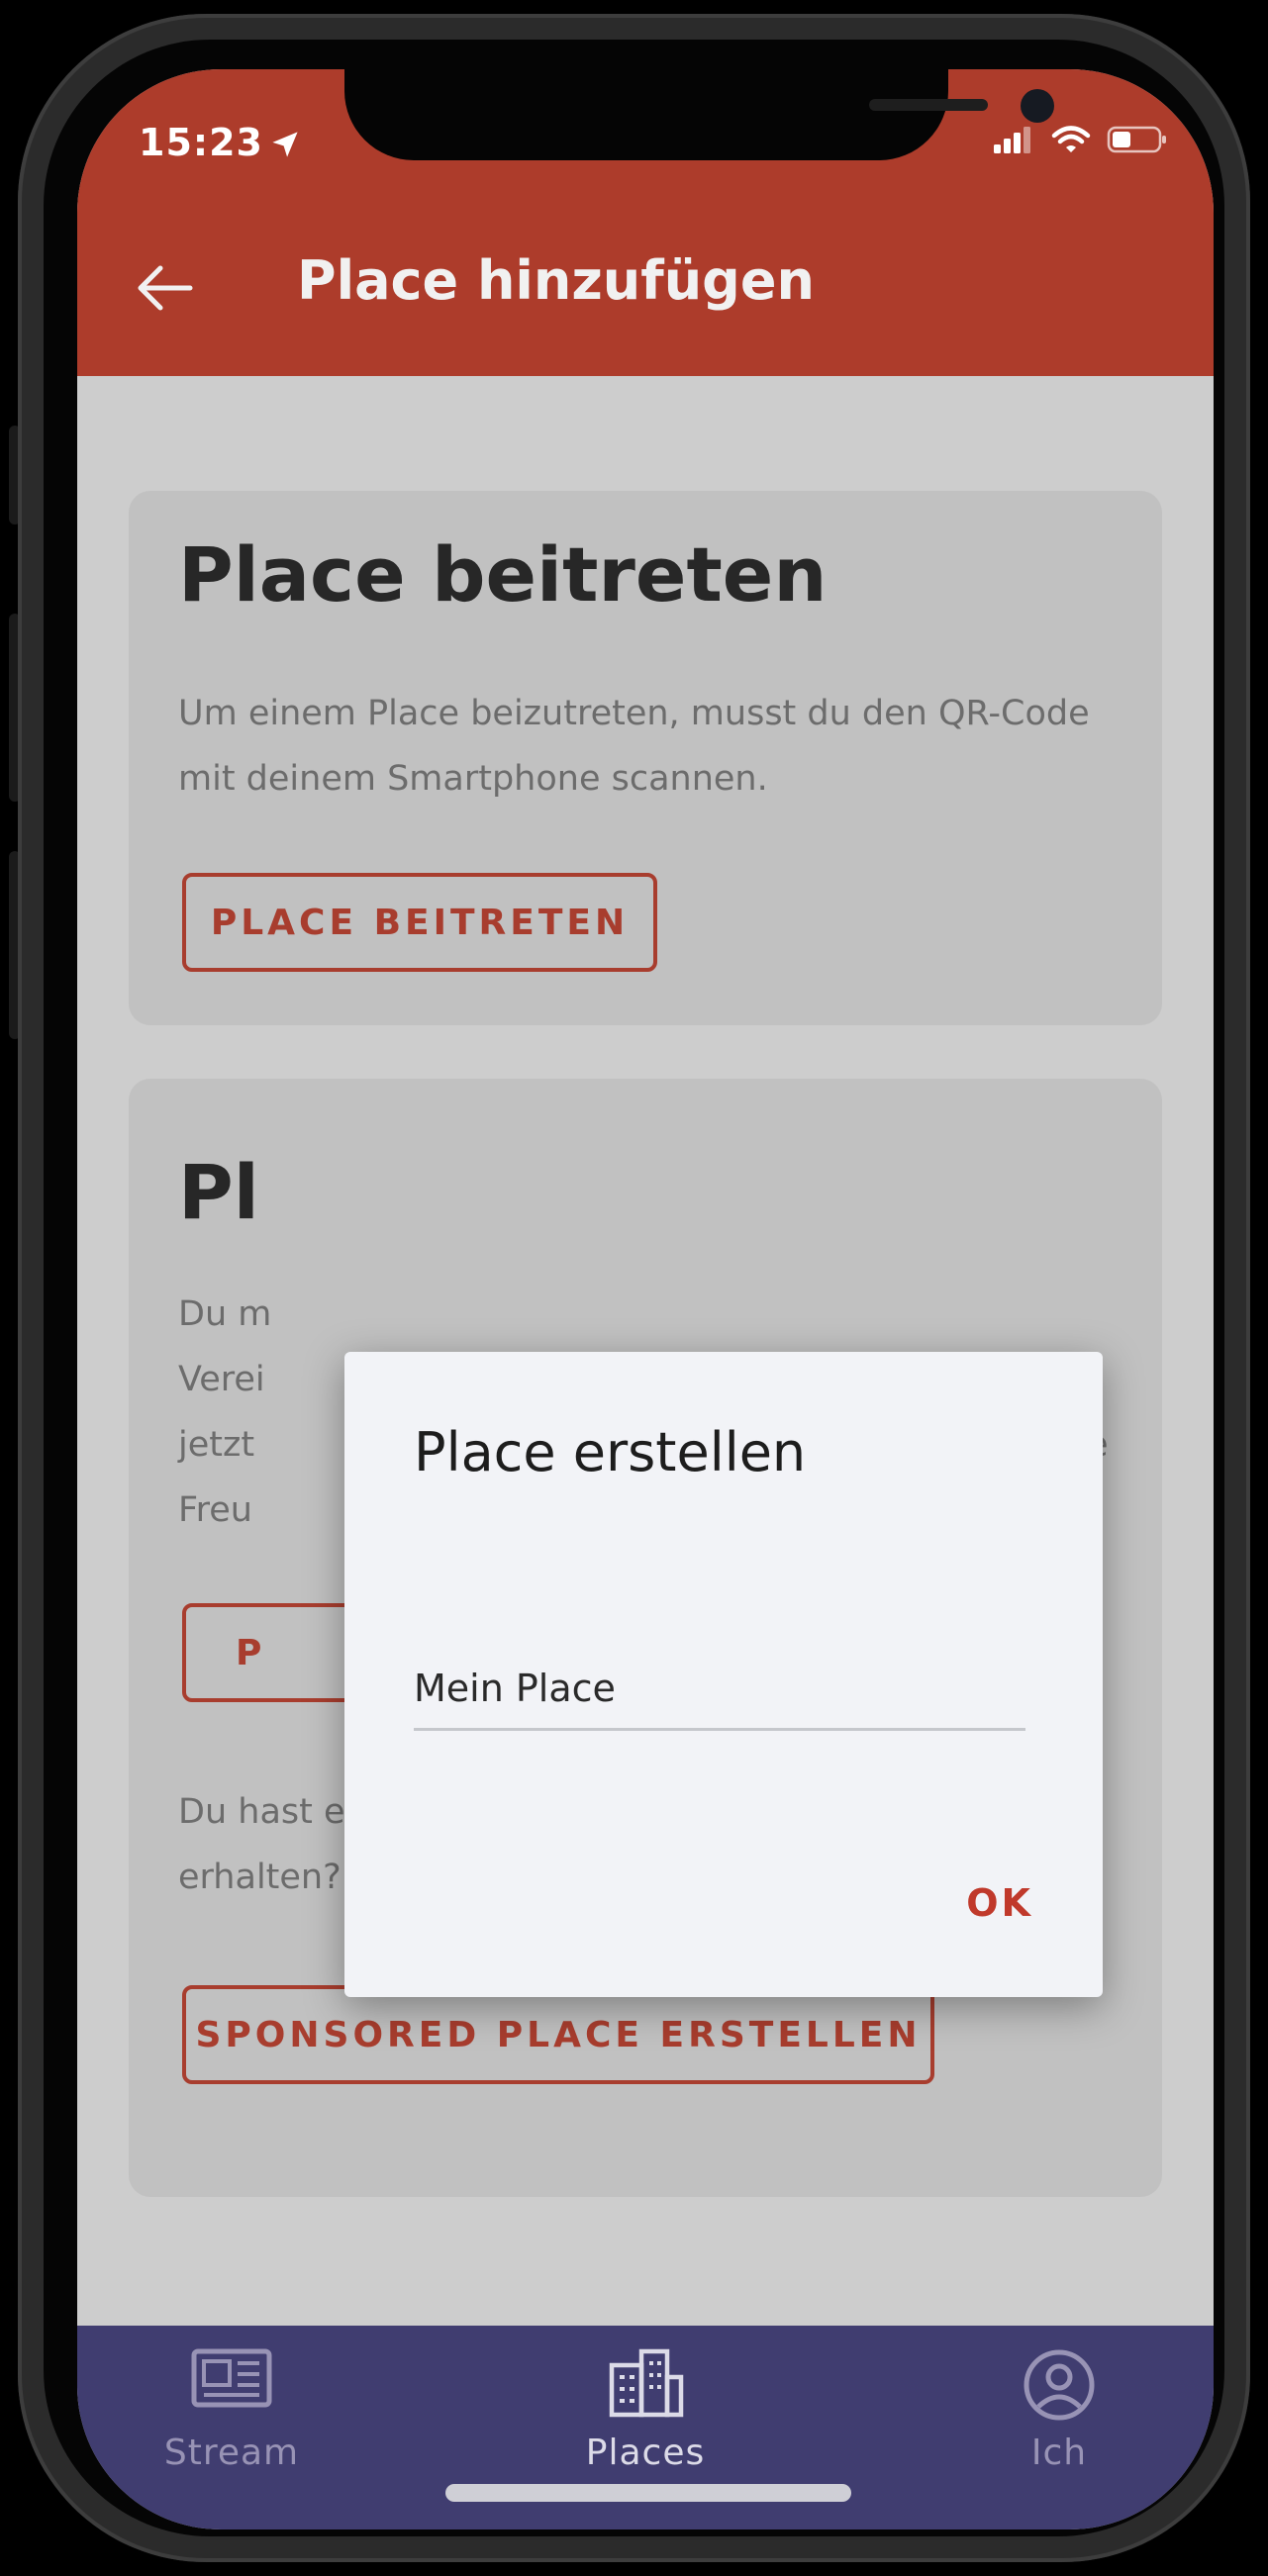  Describe the element at coordinates (419, 922) in the screenshot. I see `join-place-button: PLACE BEITRETEN` at that location.